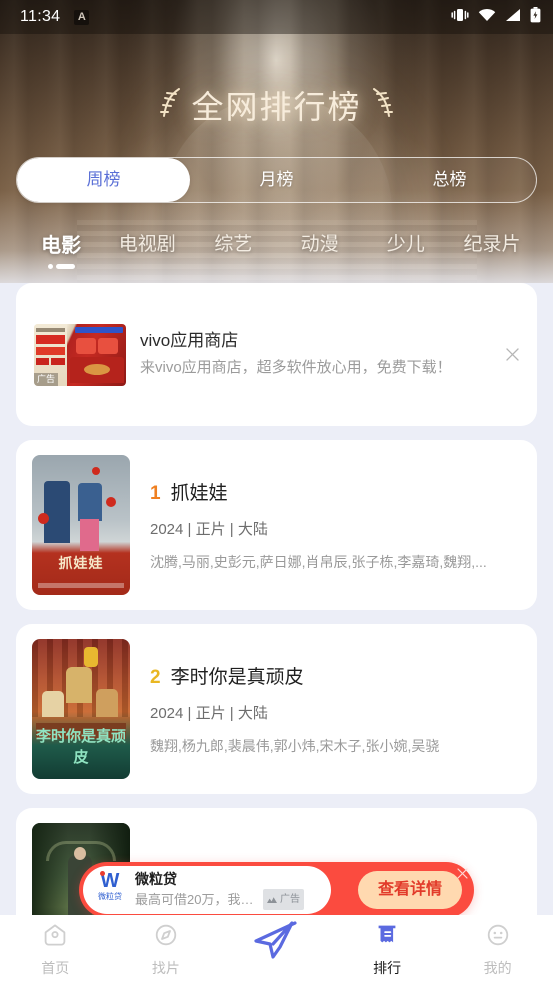 This screenshot has width=553, height=984. What do you see at coordinates (492, 241) in the screenshot?
I see `category-tab-documentary: 纪录片` at bounding box center [492, 241].